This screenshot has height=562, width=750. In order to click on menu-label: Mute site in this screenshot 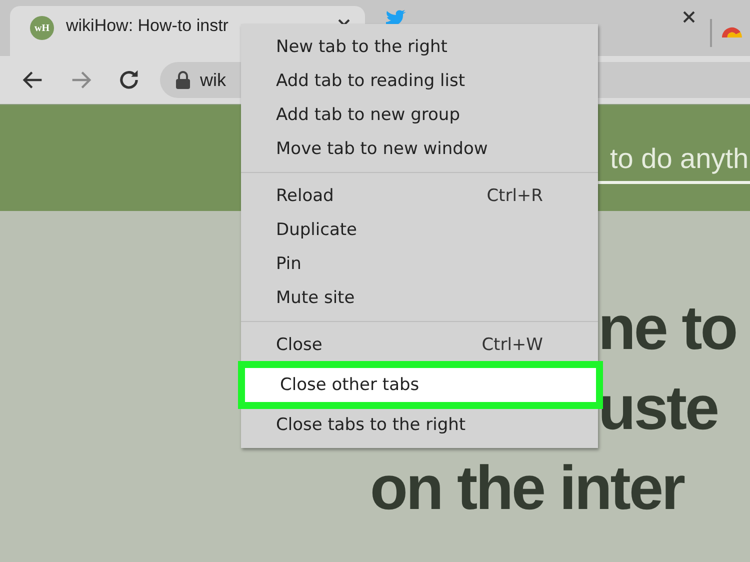, I will do `click(315, 298)`.